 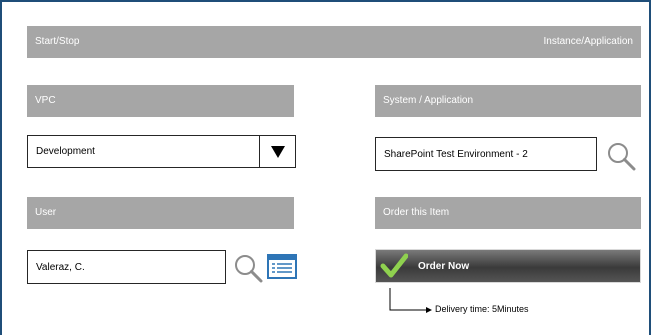 I want to click on list-icon, so click(x=282, y=266).